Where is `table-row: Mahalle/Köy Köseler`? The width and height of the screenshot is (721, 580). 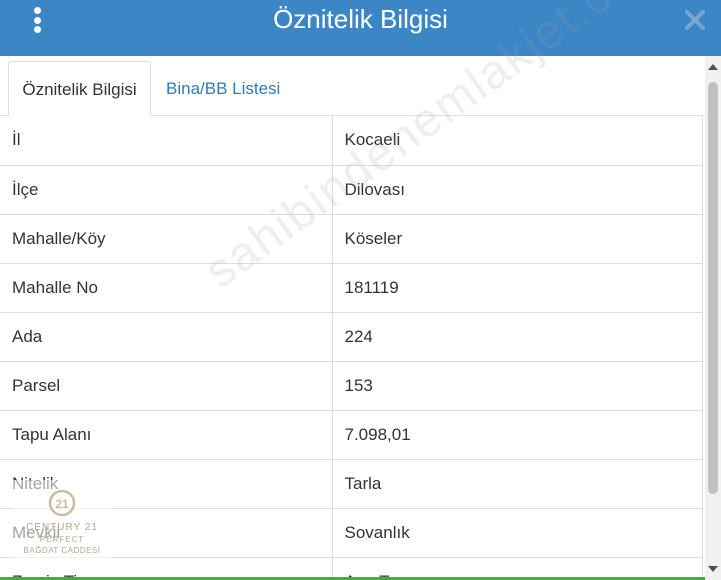
table-row: Mahalle/Köy Köseler is located at coordinates (351, 238).